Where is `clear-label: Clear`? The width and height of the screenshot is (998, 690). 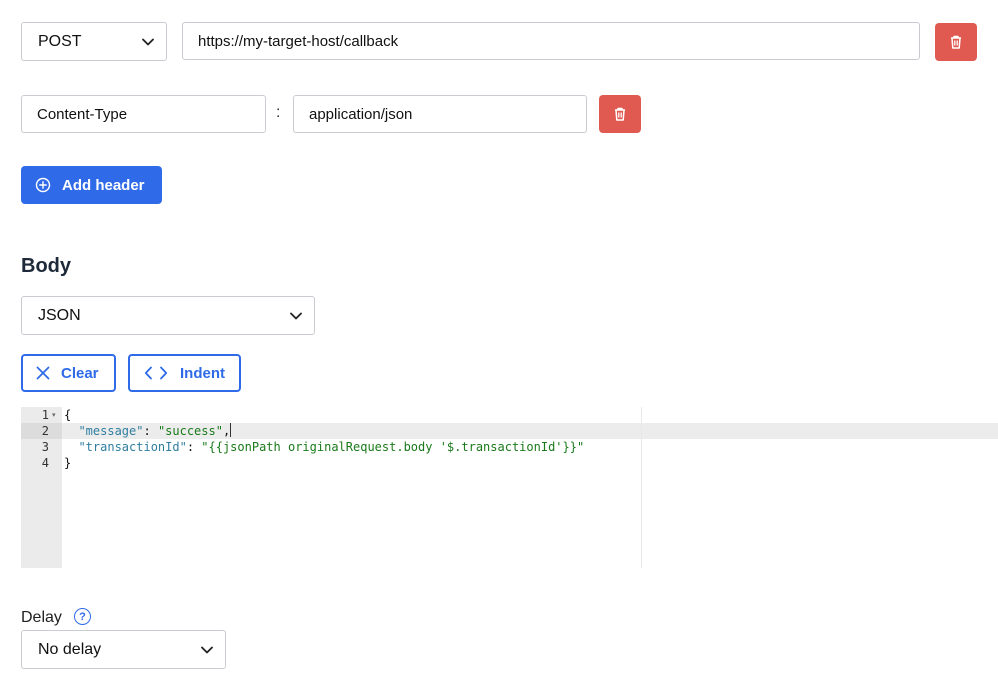 clear-label: Clear is located at coordinates (80, 373).